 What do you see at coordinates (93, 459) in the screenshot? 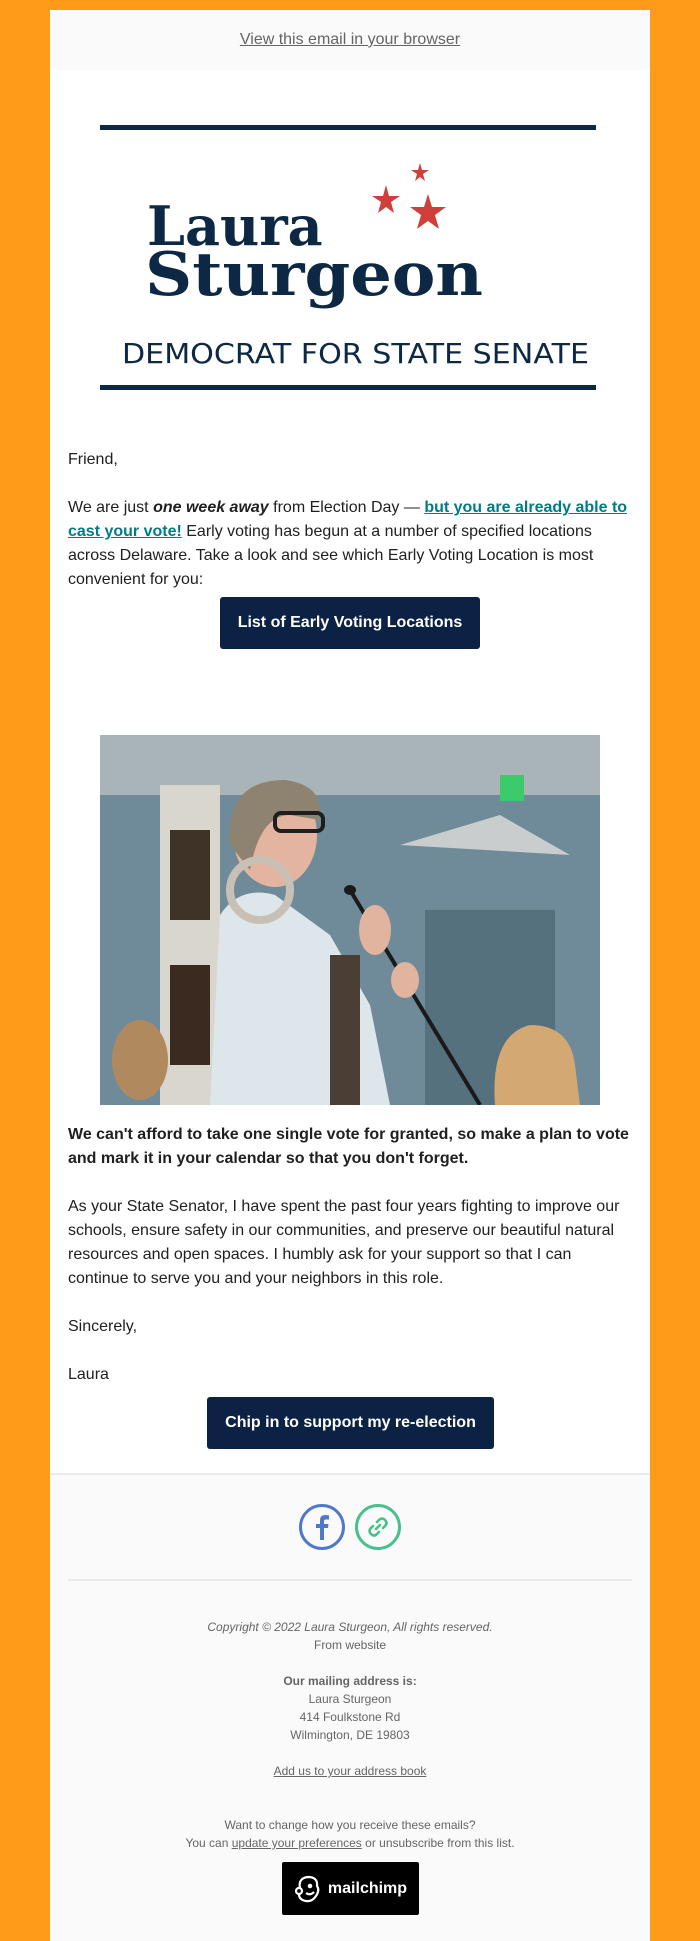
I see `greeting: Friend,` at bounding box center [93, 459].